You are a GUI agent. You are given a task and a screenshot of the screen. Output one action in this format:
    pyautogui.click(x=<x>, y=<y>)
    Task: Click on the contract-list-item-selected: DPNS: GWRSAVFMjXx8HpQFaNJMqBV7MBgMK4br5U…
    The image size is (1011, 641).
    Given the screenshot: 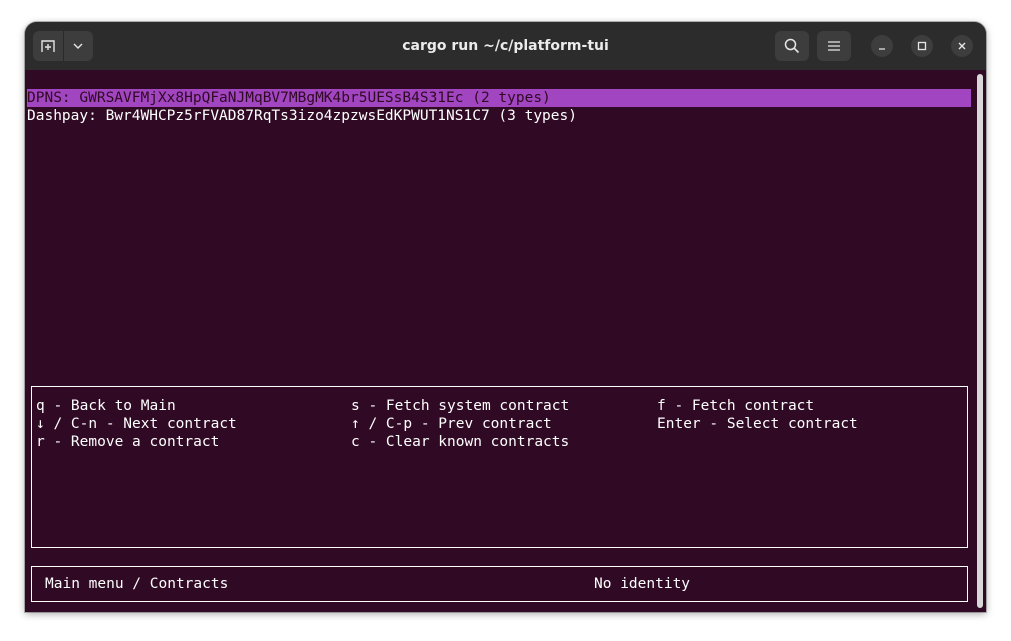 What is the action you would take?
    pyautogui.click(x=499, y=98)
    